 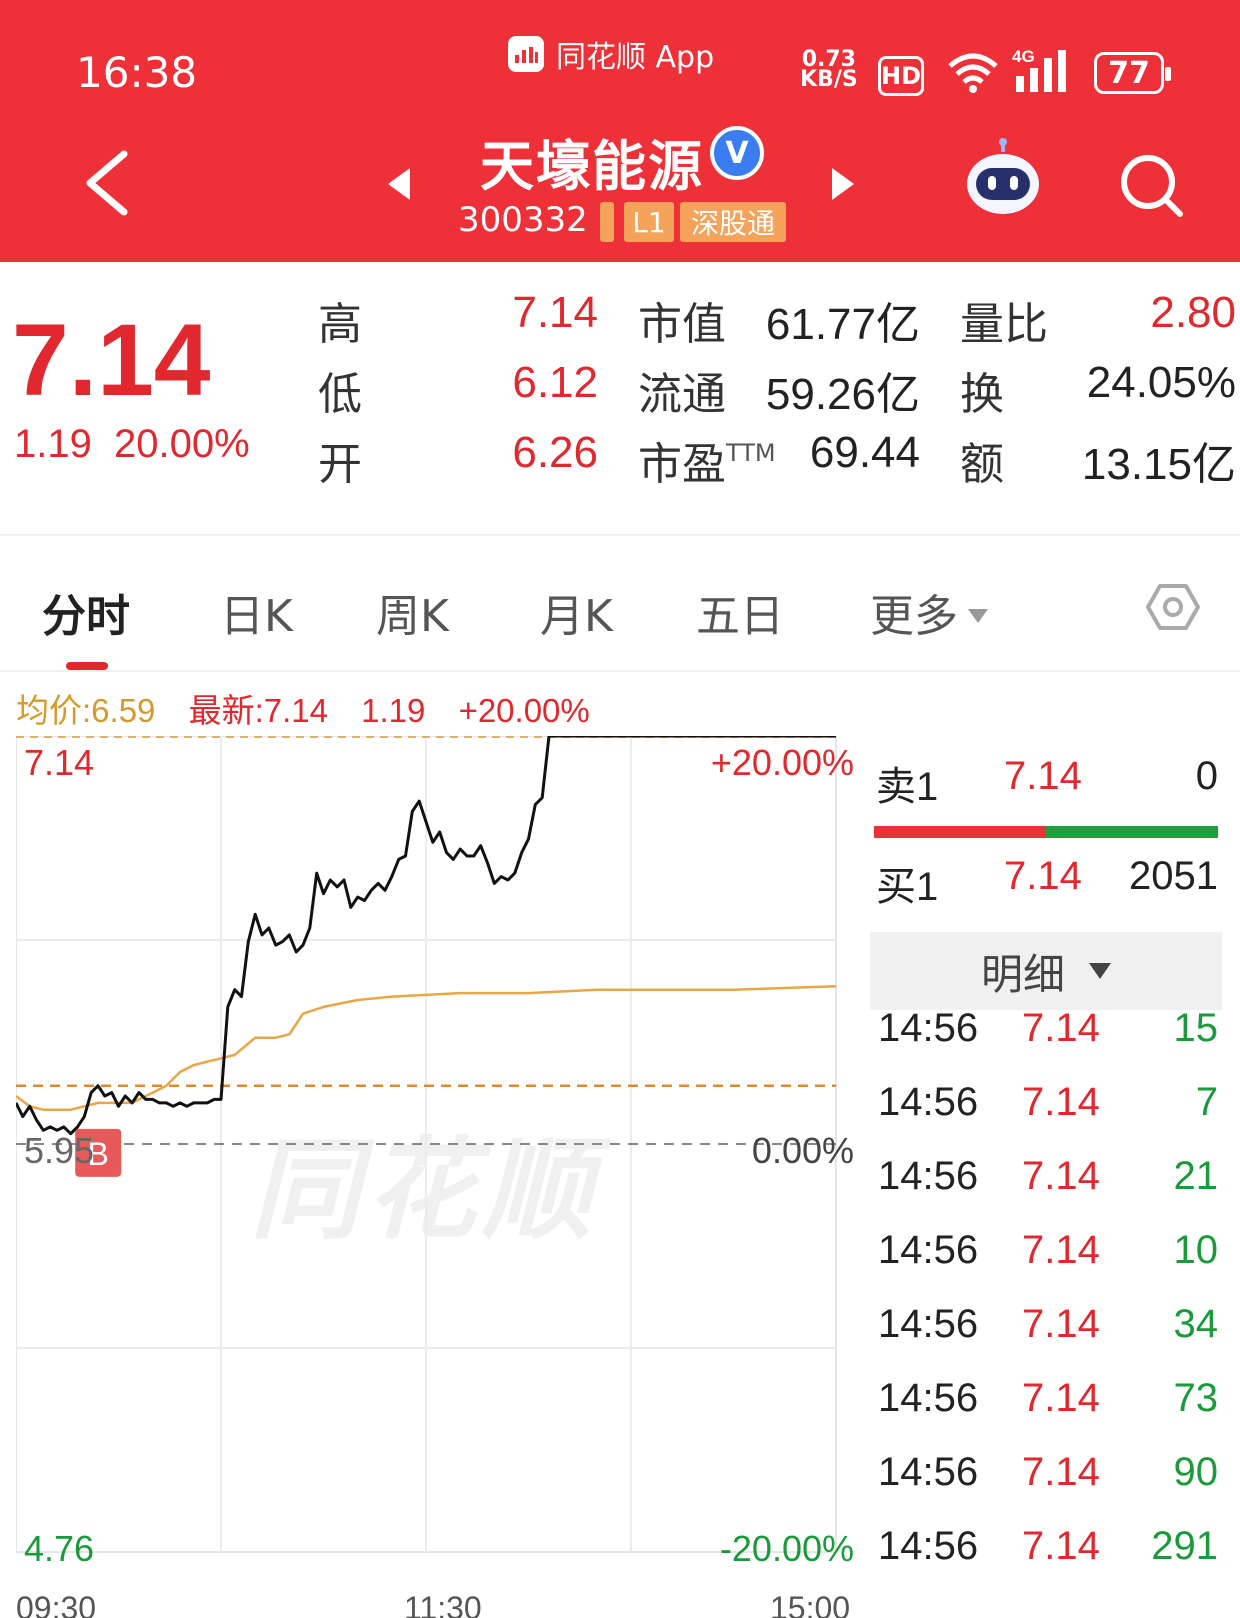 What do you see at coordinates (733, 222) in the screenshot?
I see `tag-shenzhen-connect: 深股通` at bounding box center [733, 222].